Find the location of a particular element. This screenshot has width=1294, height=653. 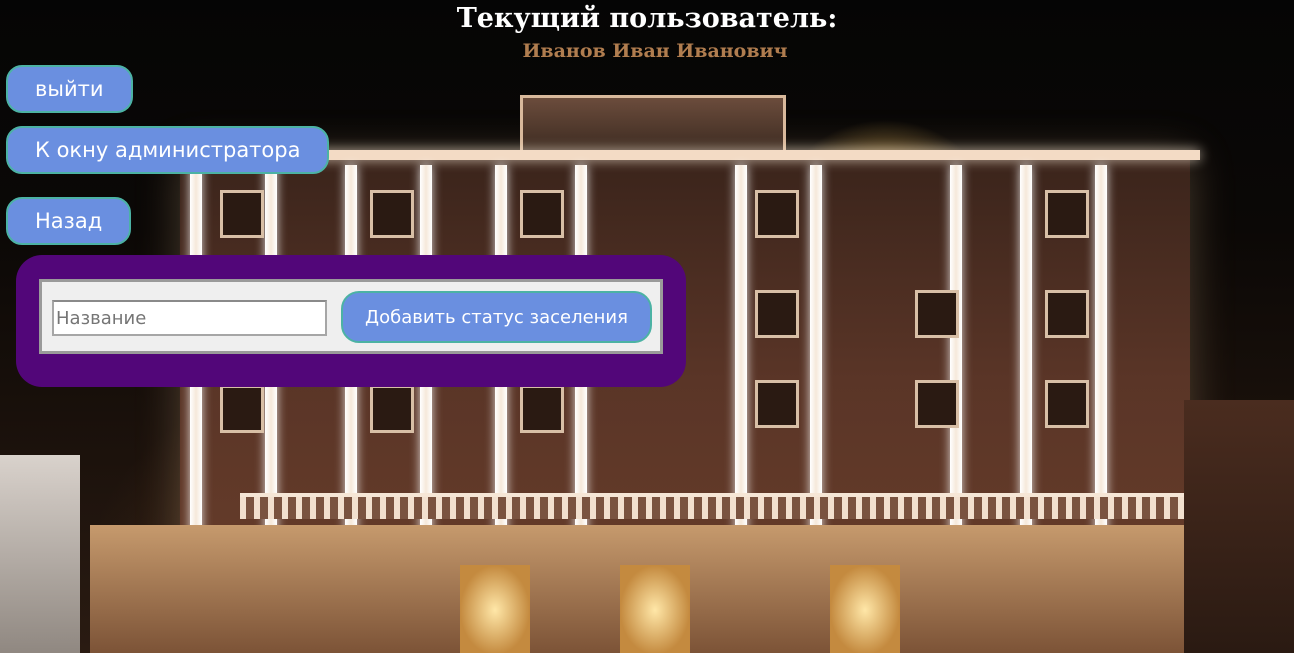

building-balcony is located at coordinates (720, 506).